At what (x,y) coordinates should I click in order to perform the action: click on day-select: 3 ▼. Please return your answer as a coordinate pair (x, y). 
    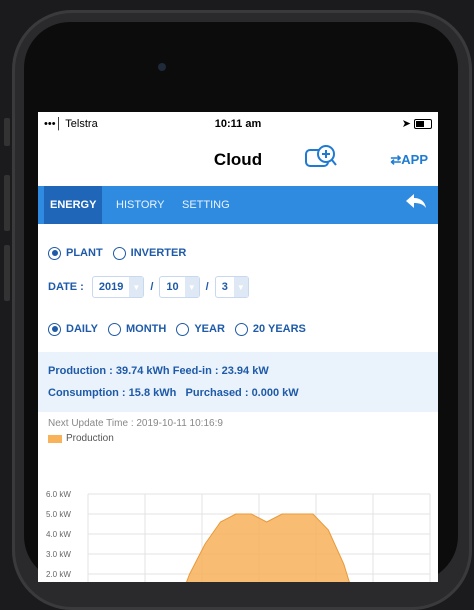
    Looking at the image, I should click on (231, 287).